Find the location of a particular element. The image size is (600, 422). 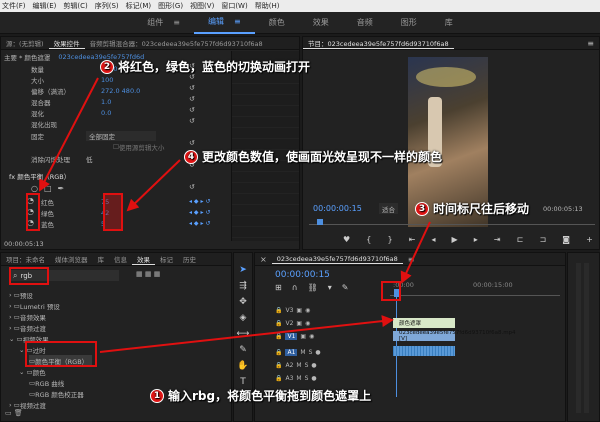

annotation-number: 3 is located at coordinates (422, 208).